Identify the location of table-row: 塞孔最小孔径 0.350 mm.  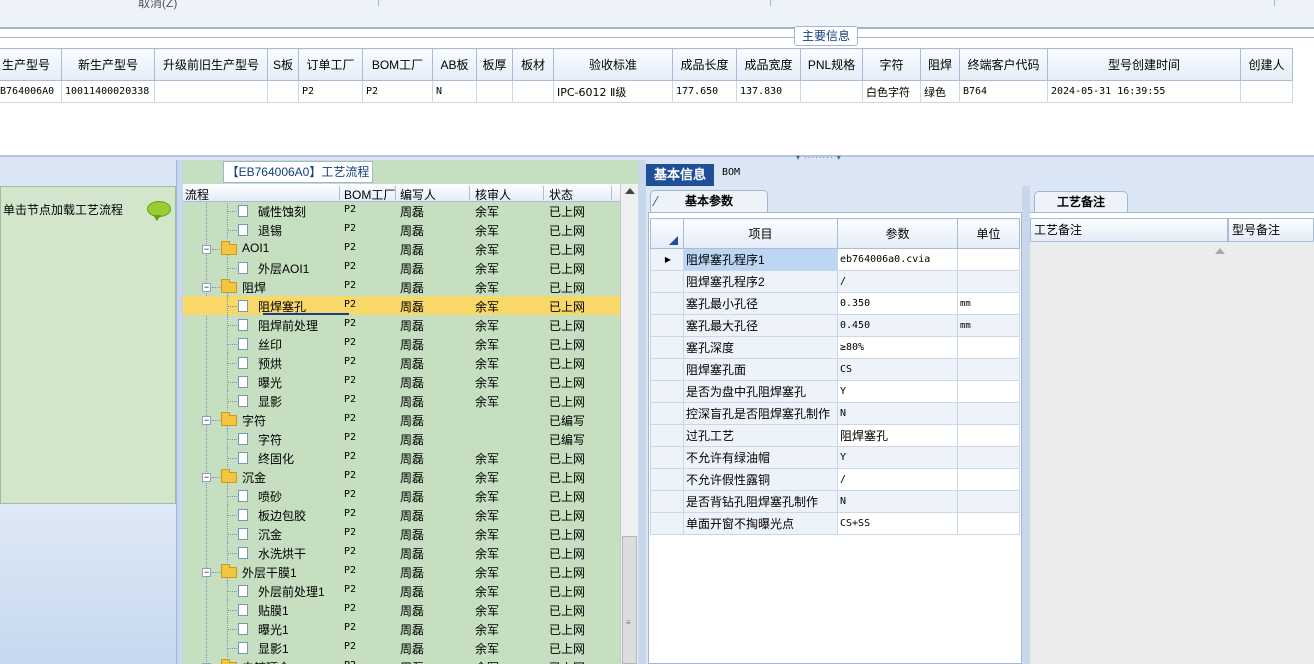
(835, 303).